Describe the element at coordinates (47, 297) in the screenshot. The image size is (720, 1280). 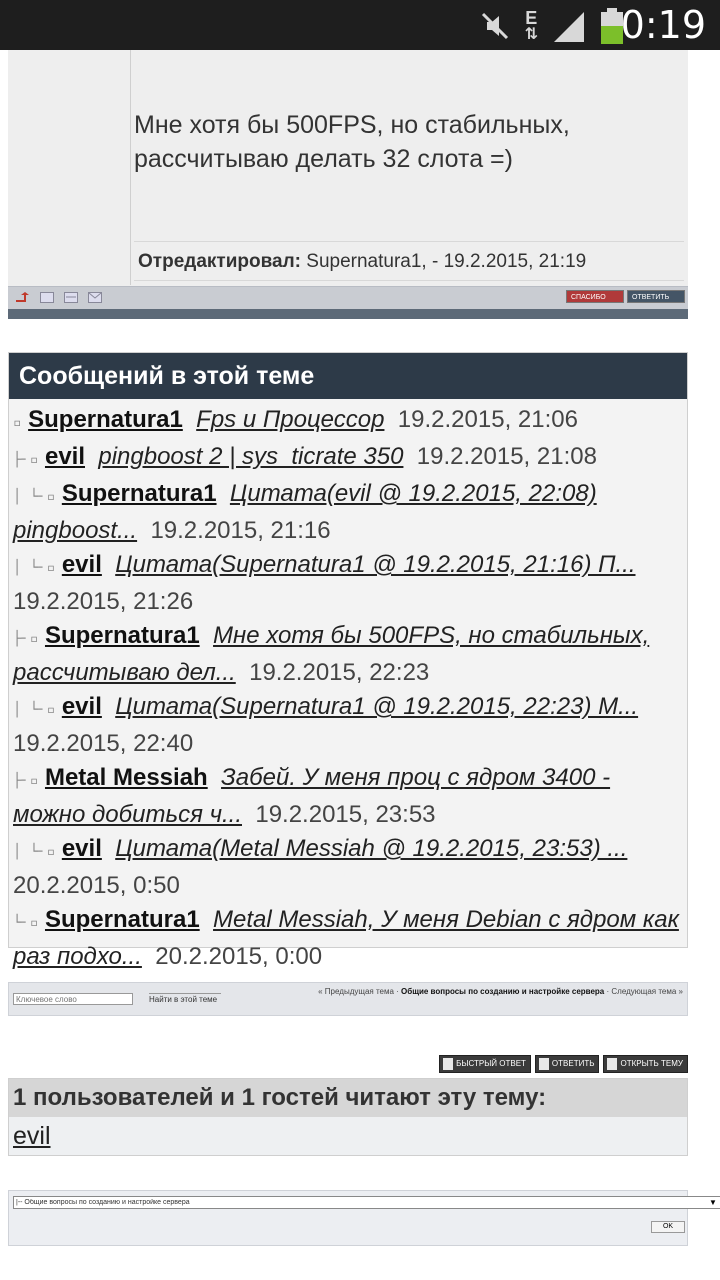
I see `report-icon` at that location.